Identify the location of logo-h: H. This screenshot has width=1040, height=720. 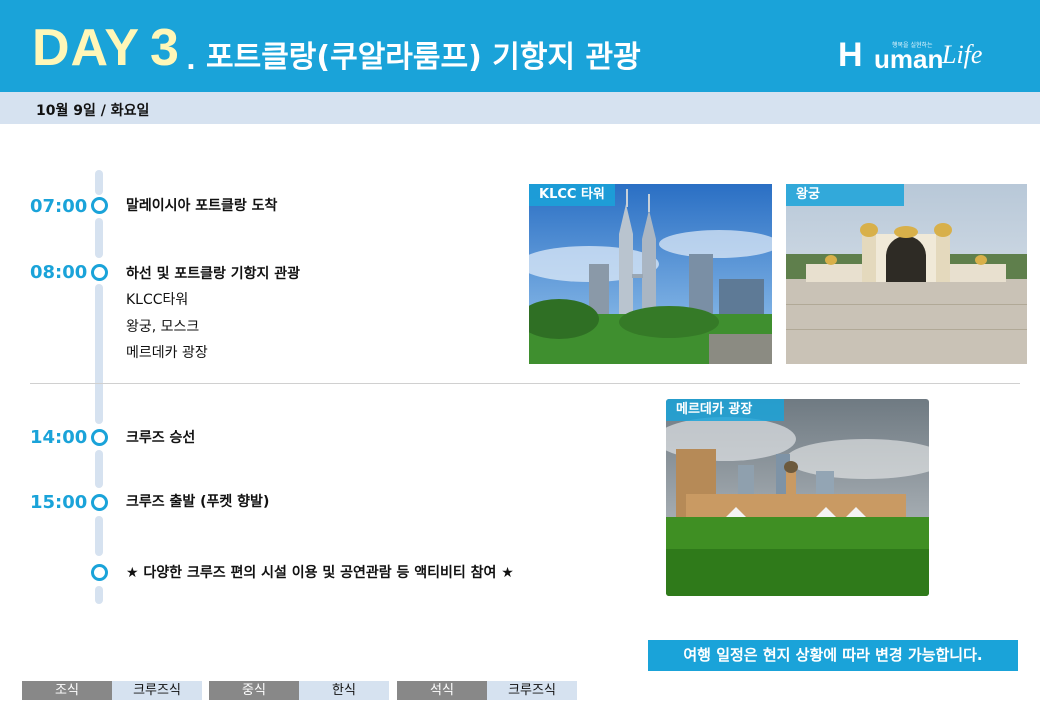
(850, 55).